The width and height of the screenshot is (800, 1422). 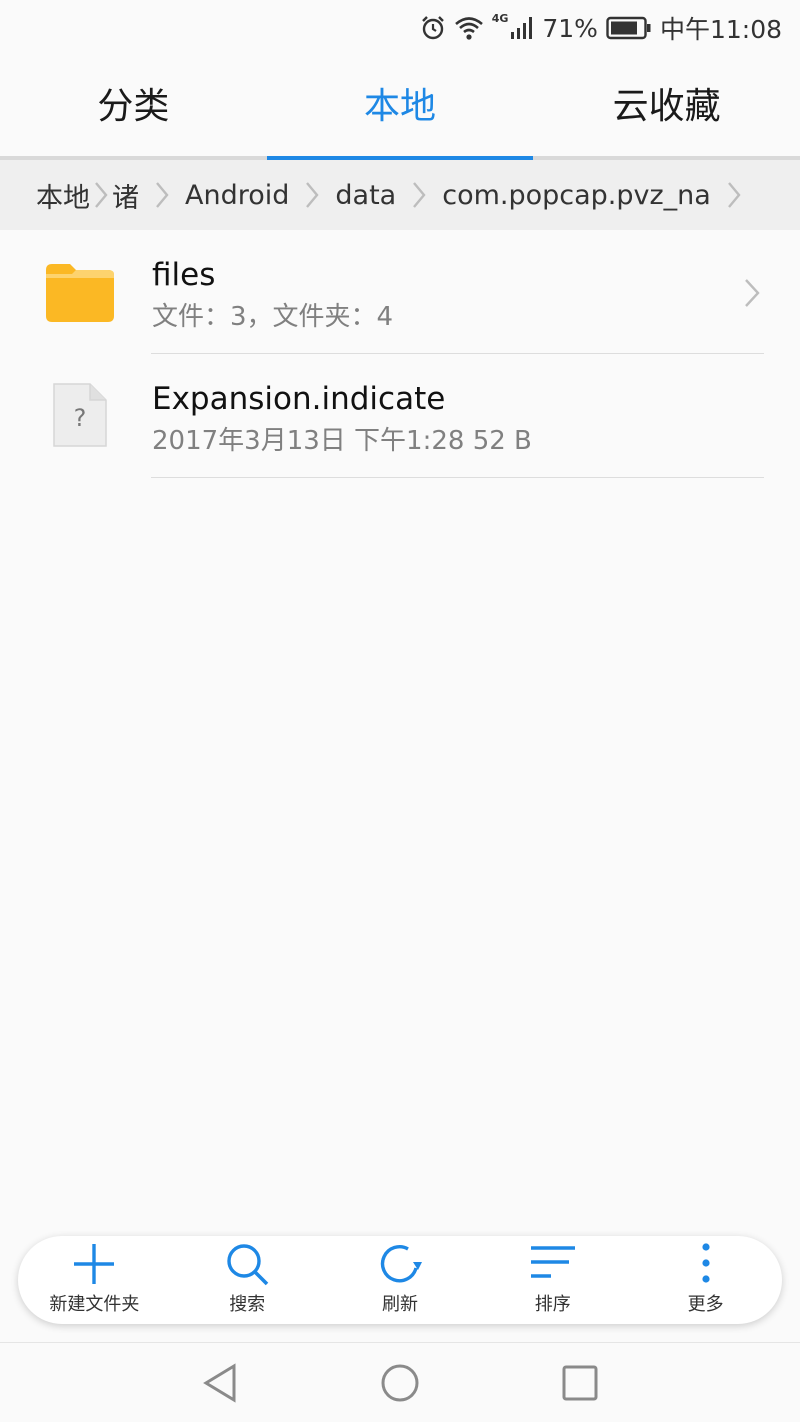 I want to click on breadcrumb: 本地 诸 Android data com.popcap.pvz_na, so click(x=400, y=195).